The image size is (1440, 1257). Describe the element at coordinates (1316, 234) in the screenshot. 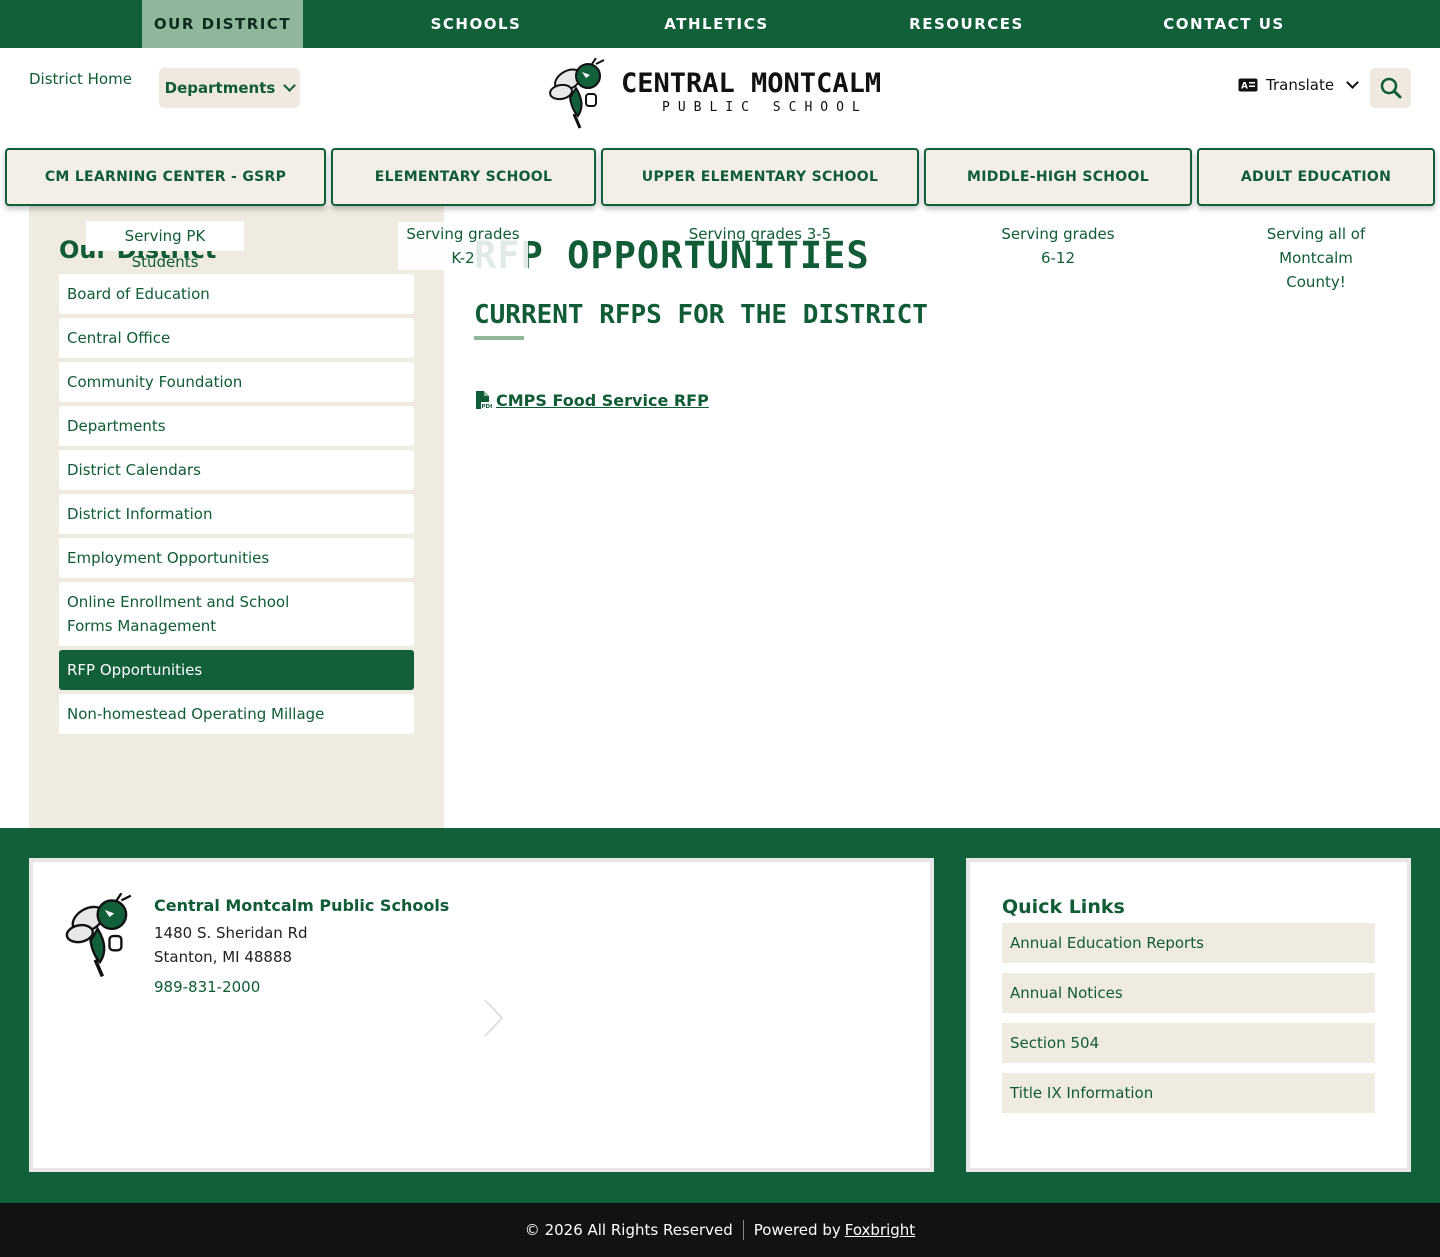

I see `school-note-line: Serving all of` at that location.